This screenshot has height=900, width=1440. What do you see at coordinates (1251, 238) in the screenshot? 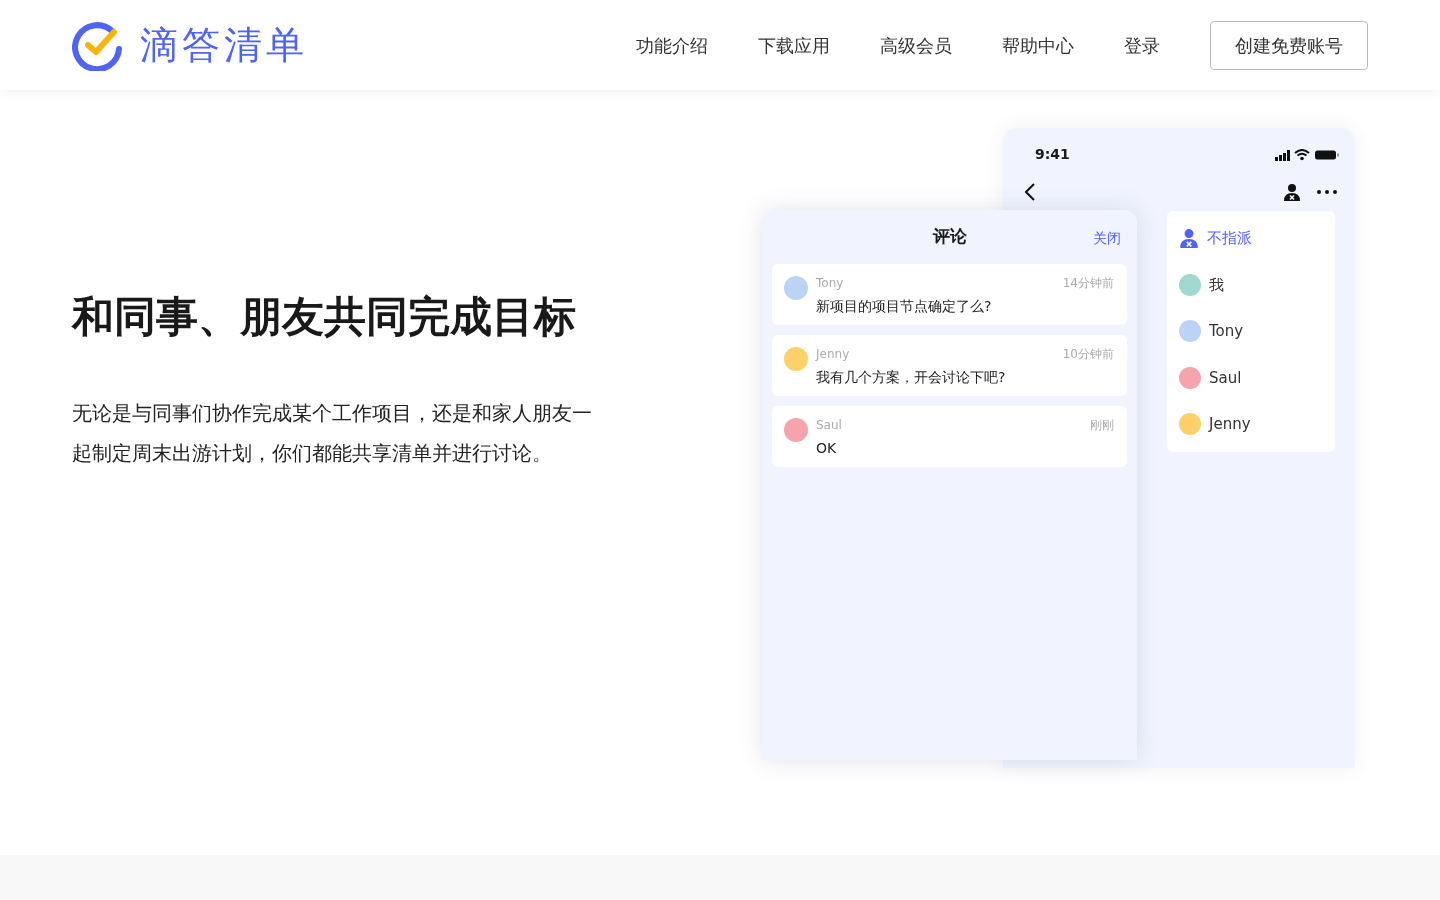
I see `assignee-item: 不指派` at bounding box center [1251, 238].